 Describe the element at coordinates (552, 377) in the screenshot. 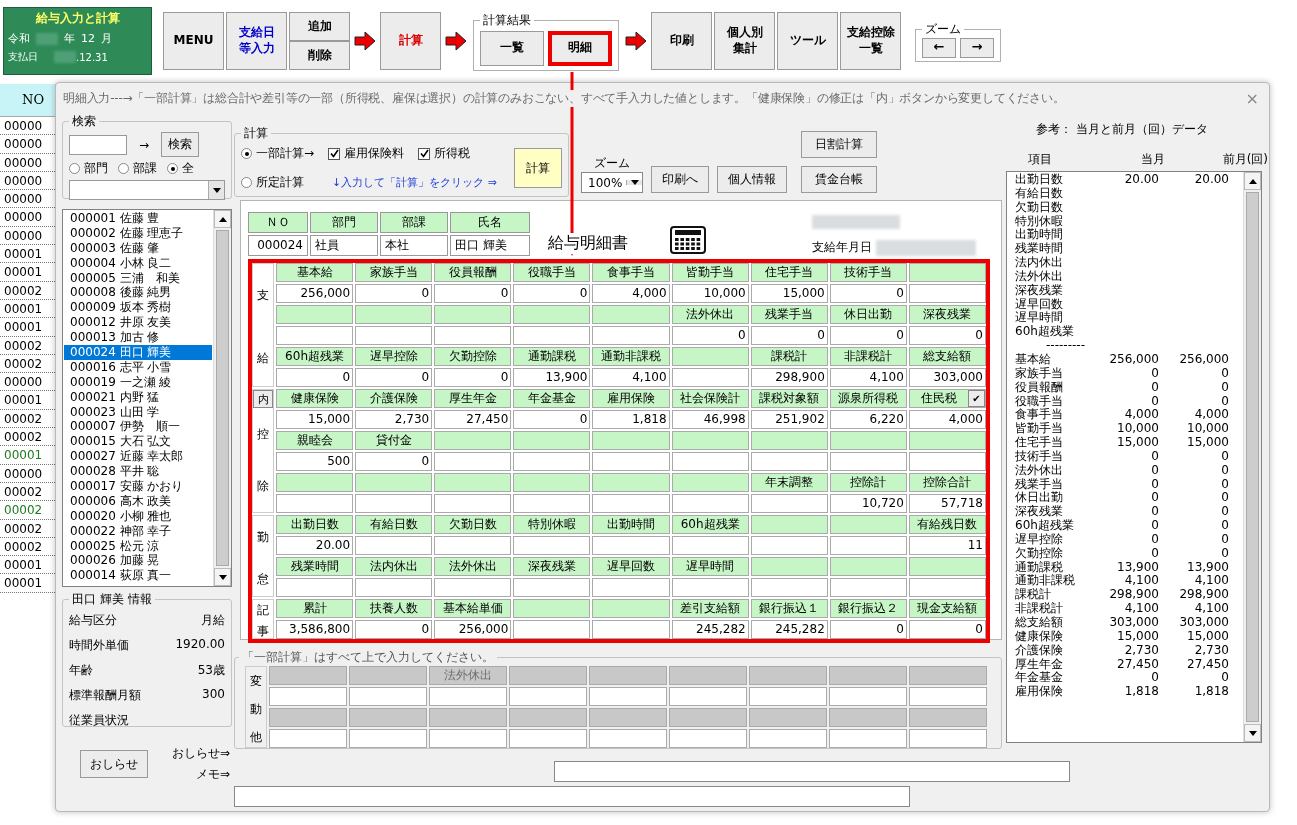

I see `input-cell: 13,900` at that location.